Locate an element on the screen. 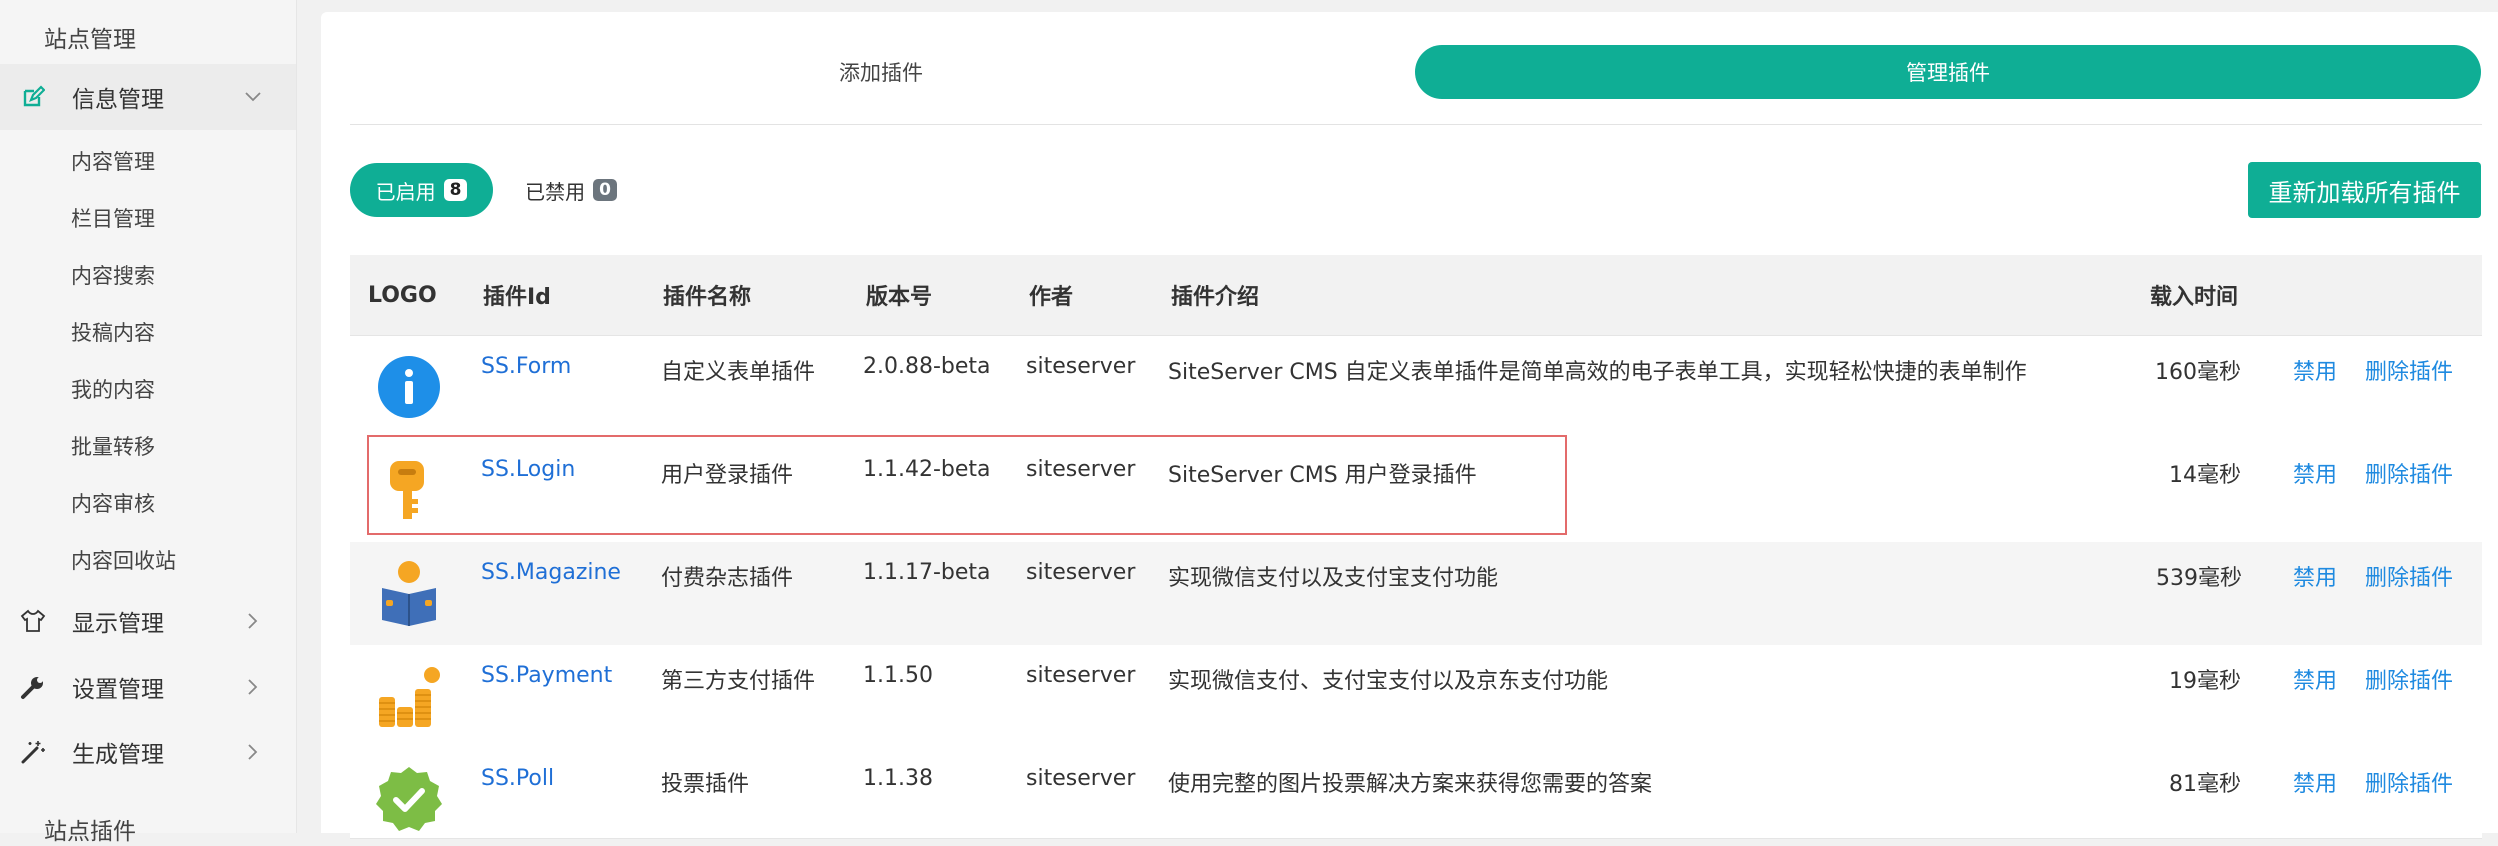  sidebar-group-settings-manage: 设置管理 is located at coordinates (148, 687).